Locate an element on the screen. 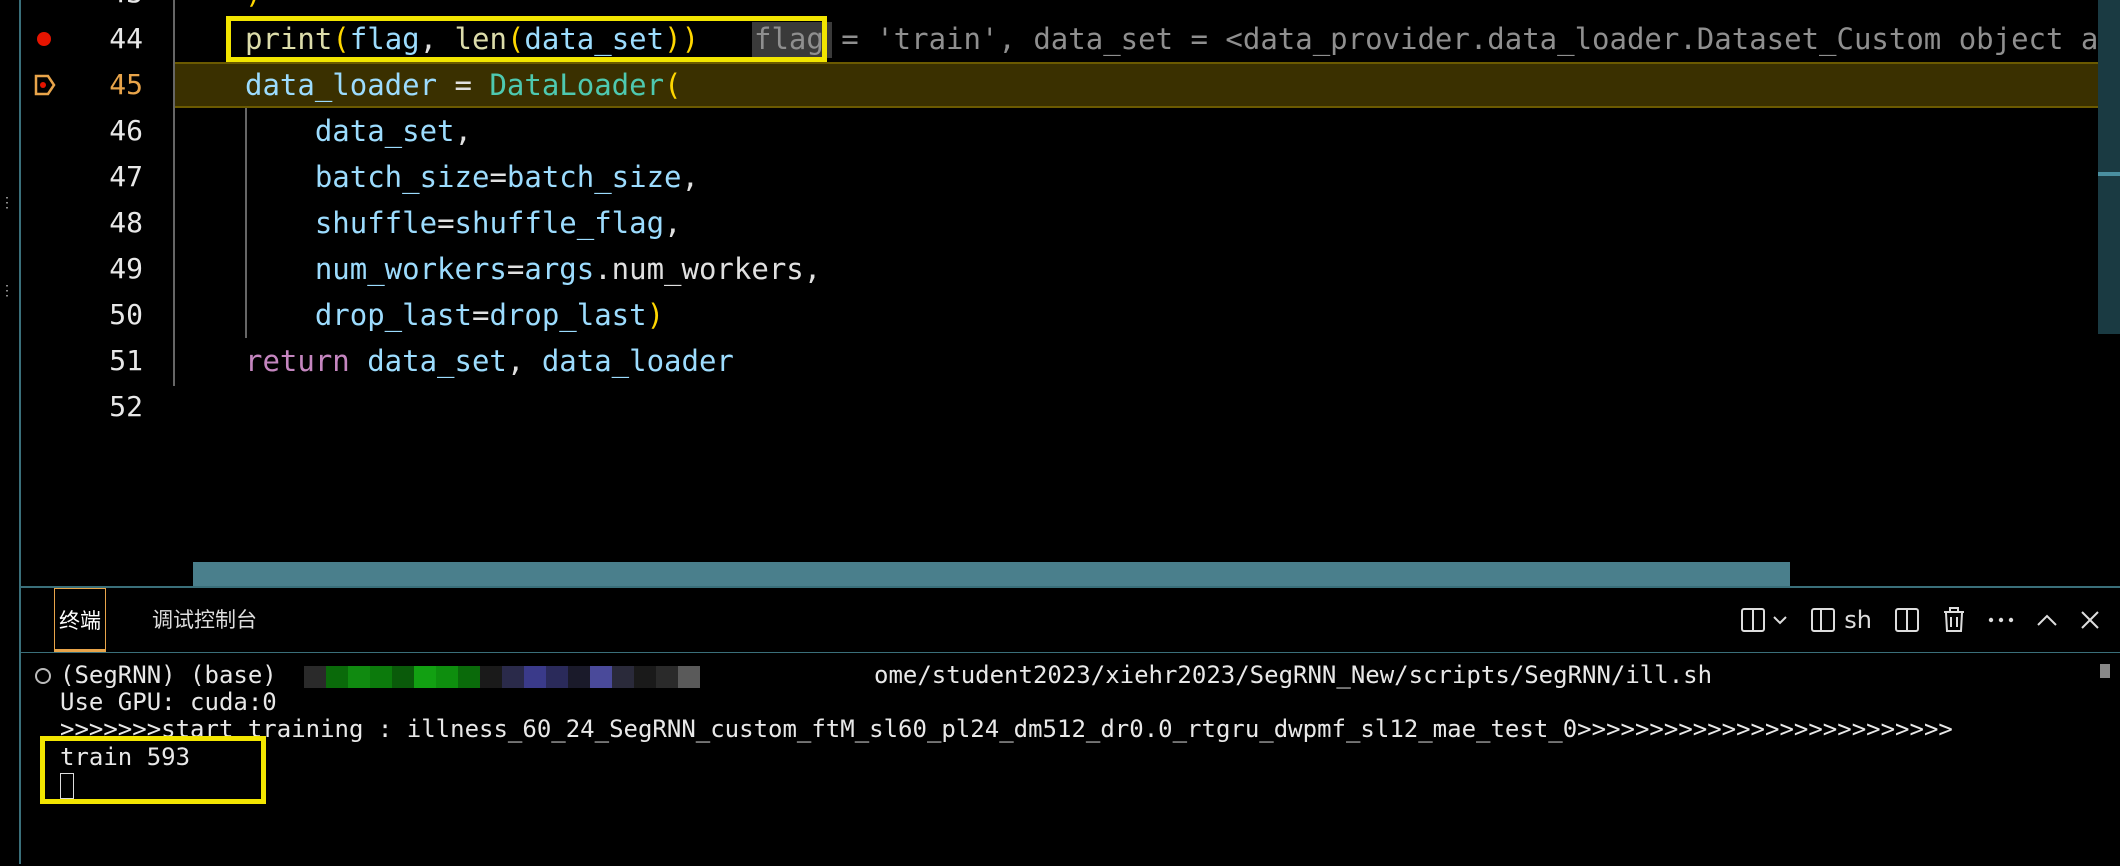 The height and width of the screenshot is (866, 2120). horizontal-scrollbar is located at coordinates (991, 574).